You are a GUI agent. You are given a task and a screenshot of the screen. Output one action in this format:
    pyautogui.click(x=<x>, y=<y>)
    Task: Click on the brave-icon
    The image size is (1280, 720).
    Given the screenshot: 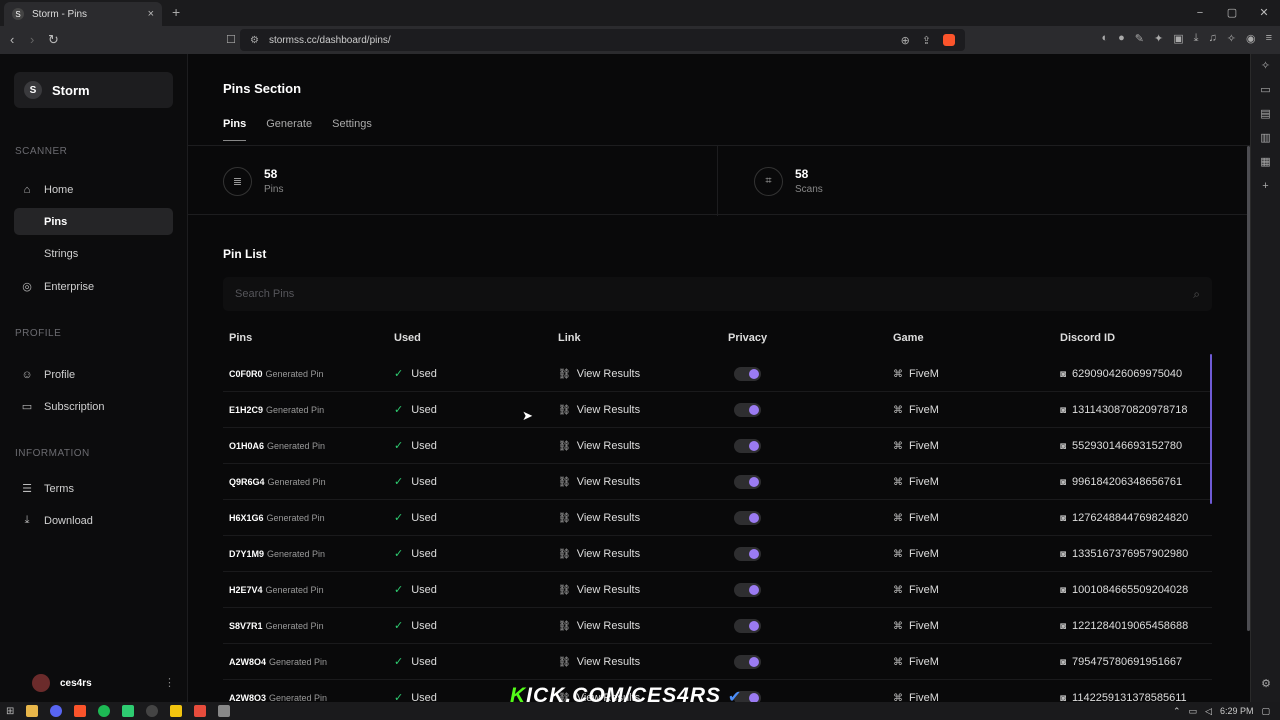 What is the action you would take?
    pyautogui.click(x=80, y=711)
    